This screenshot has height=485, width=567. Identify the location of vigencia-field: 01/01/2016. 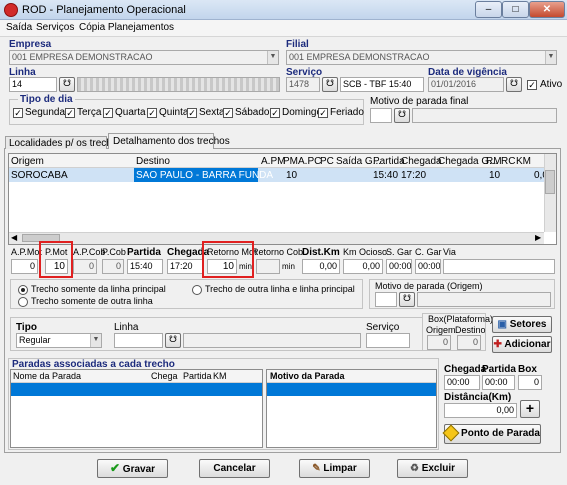
(466, 84).